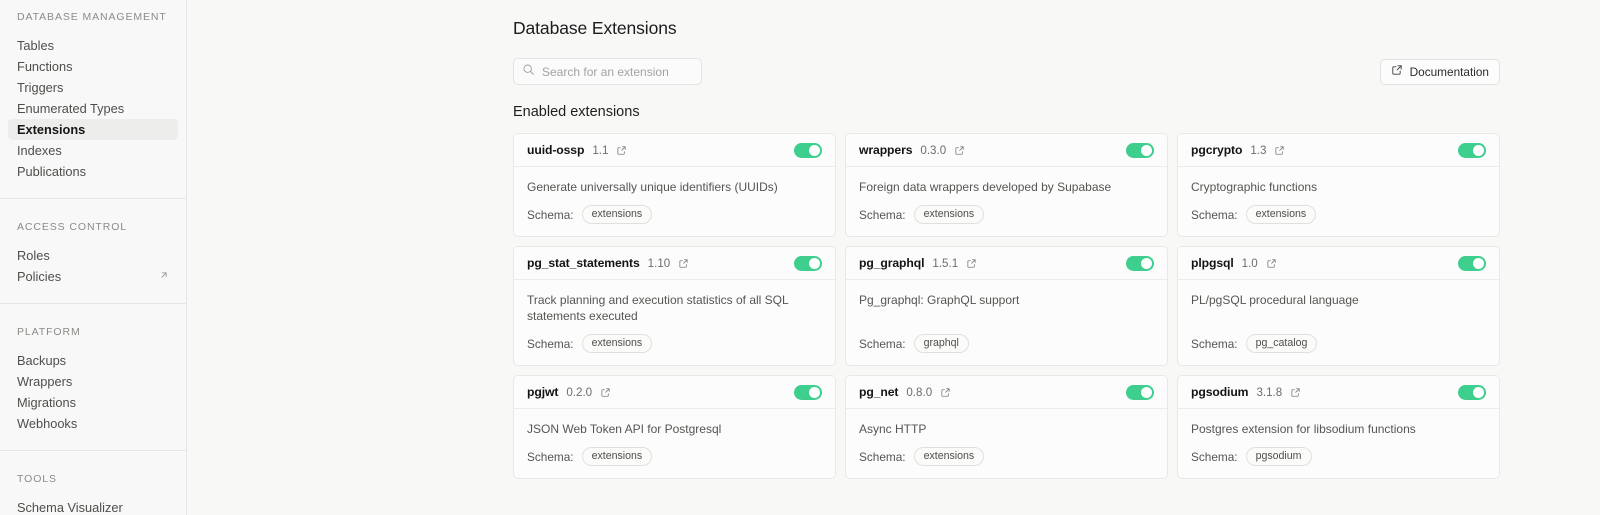 Image resolution: width=1600 pixels, height=515 pixels. Describe the element at coordinates (93, 129) in the screenshot. I see `sidebar-item-extensions: Extensions` at that location.